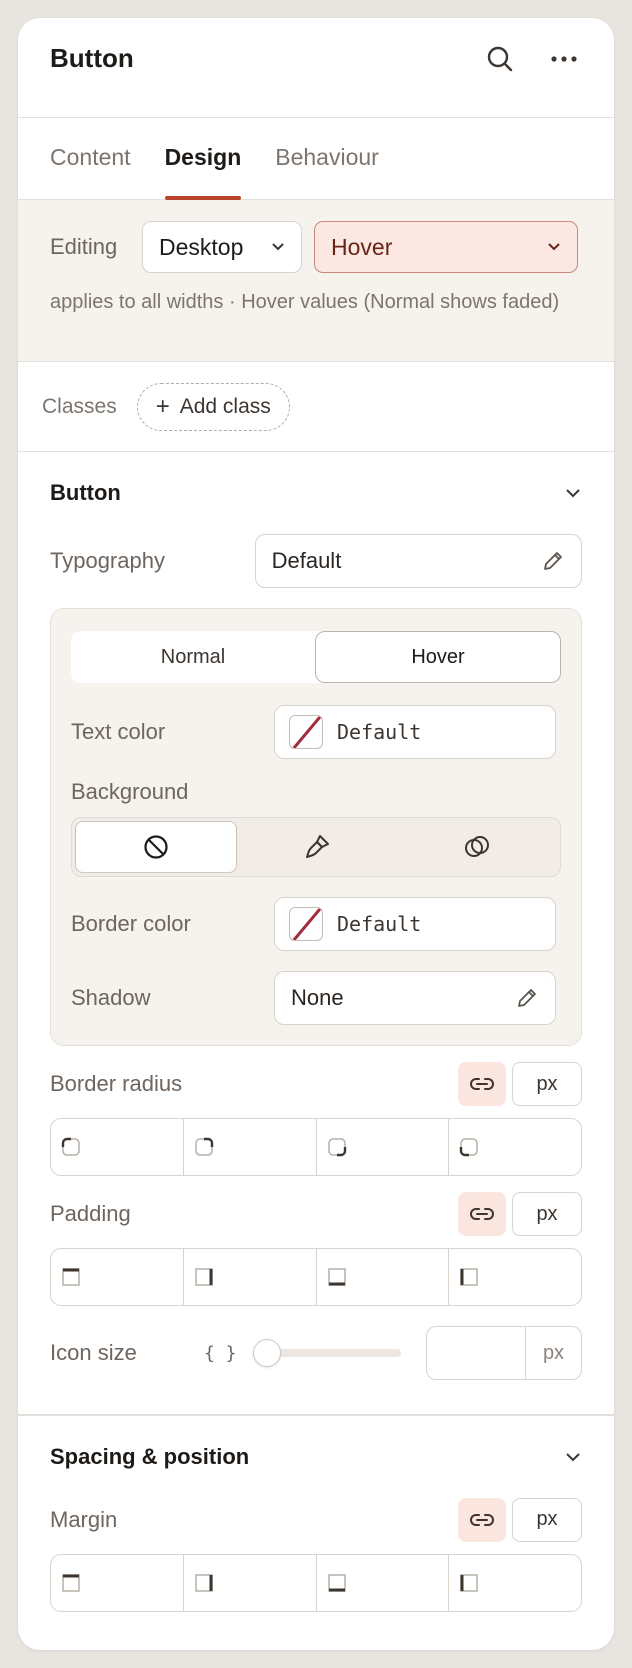 The image size is (632, 1668). What do you see at coordinates (79, 406) in the screenshot?
I see `classes-label: Classes` at bounding box center [79, 406].